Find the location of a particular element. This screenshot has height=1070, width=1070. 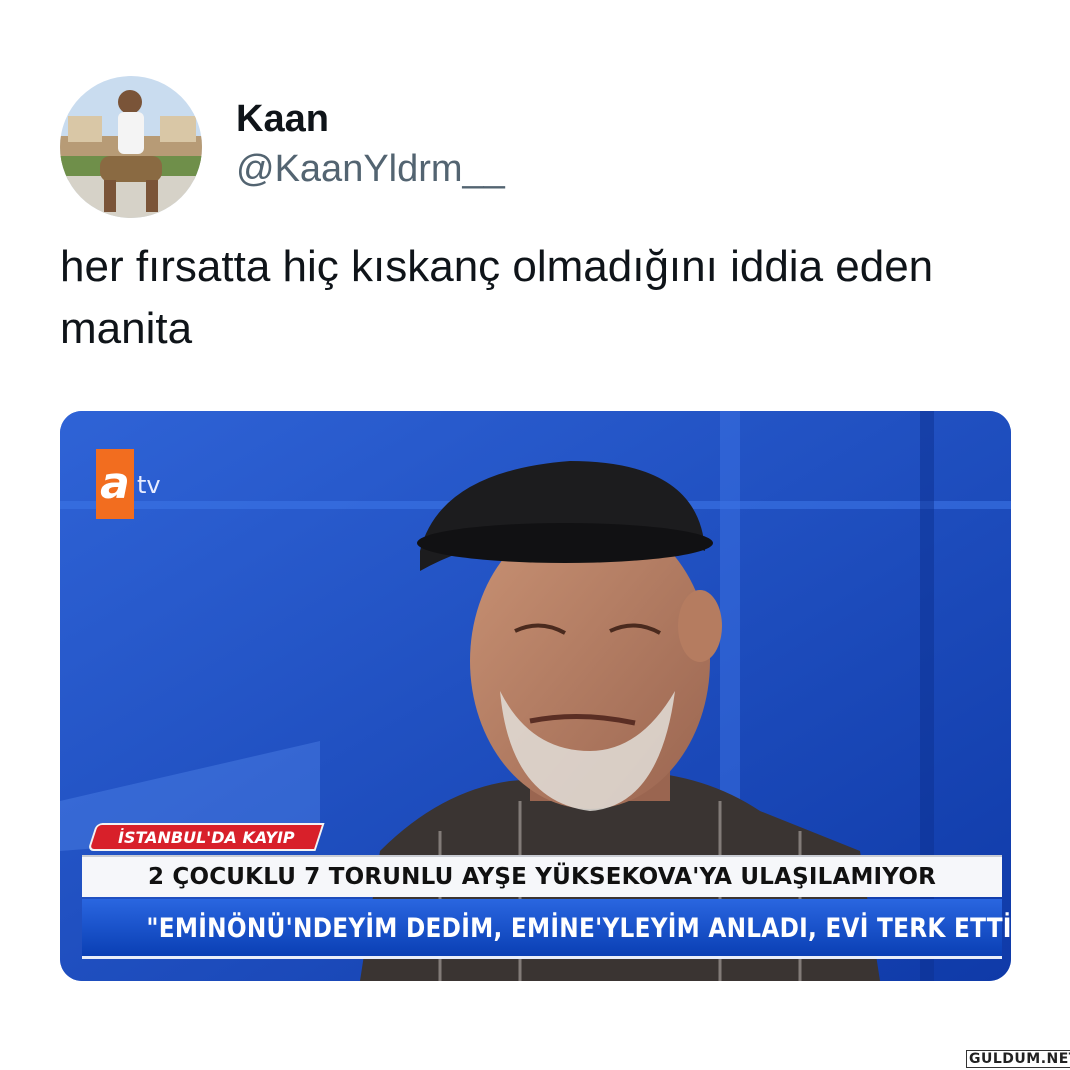

atv-logo-mark: a is located at coordinates (115, 484).